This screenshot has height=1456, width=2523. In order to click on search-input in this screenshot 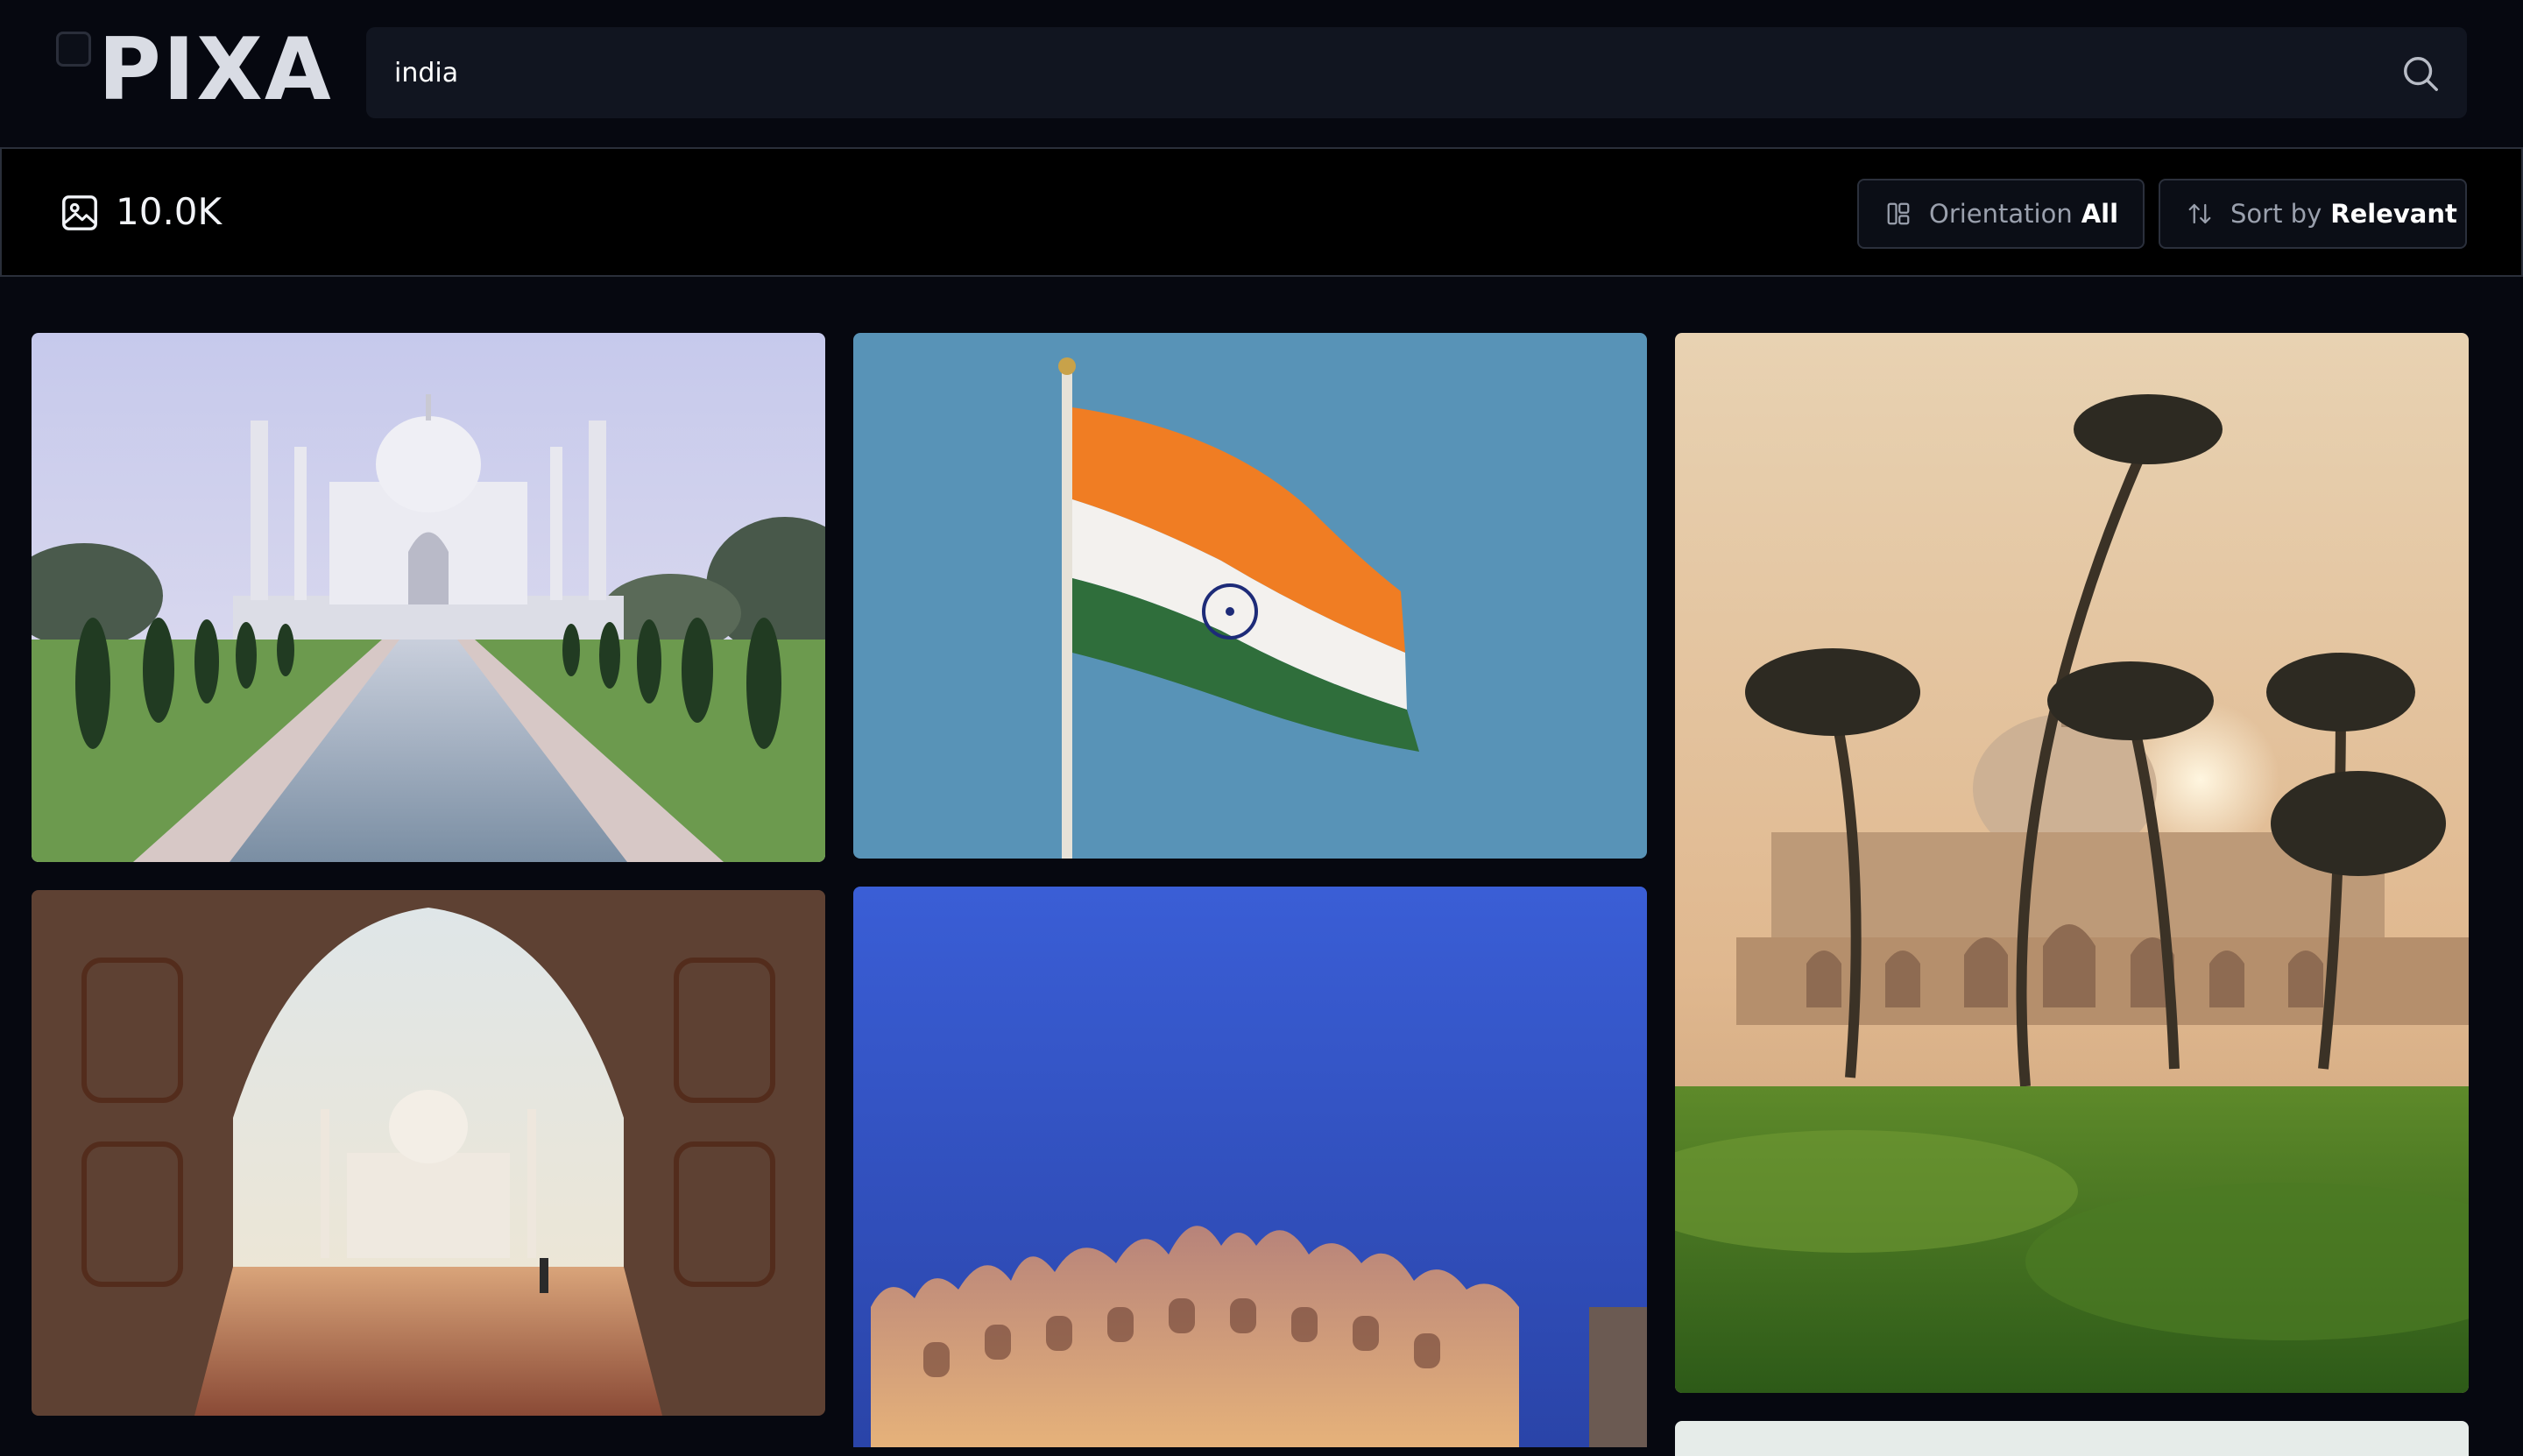, I will do `click(1384, 72)`.